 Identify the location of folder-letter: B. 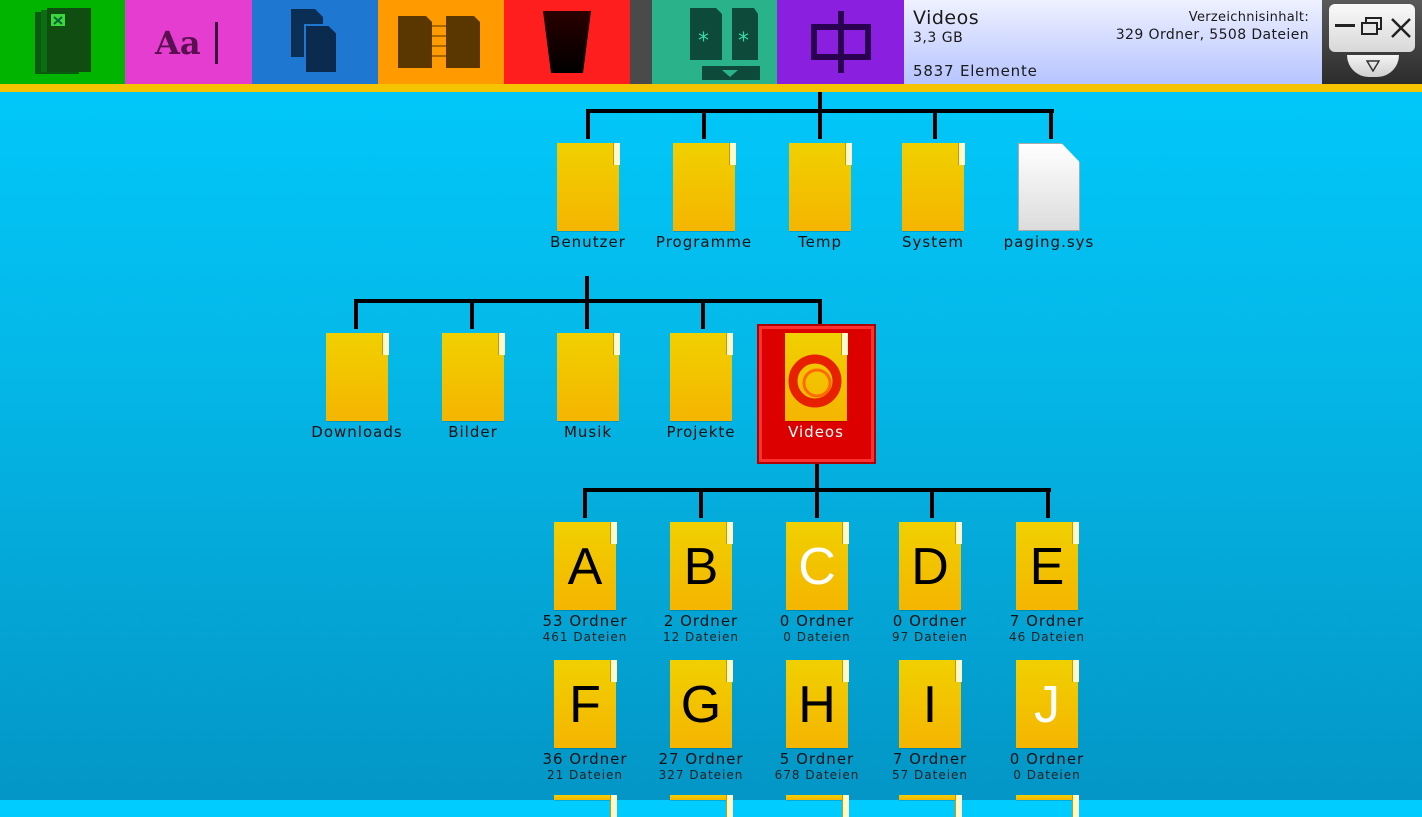
(701, 567).